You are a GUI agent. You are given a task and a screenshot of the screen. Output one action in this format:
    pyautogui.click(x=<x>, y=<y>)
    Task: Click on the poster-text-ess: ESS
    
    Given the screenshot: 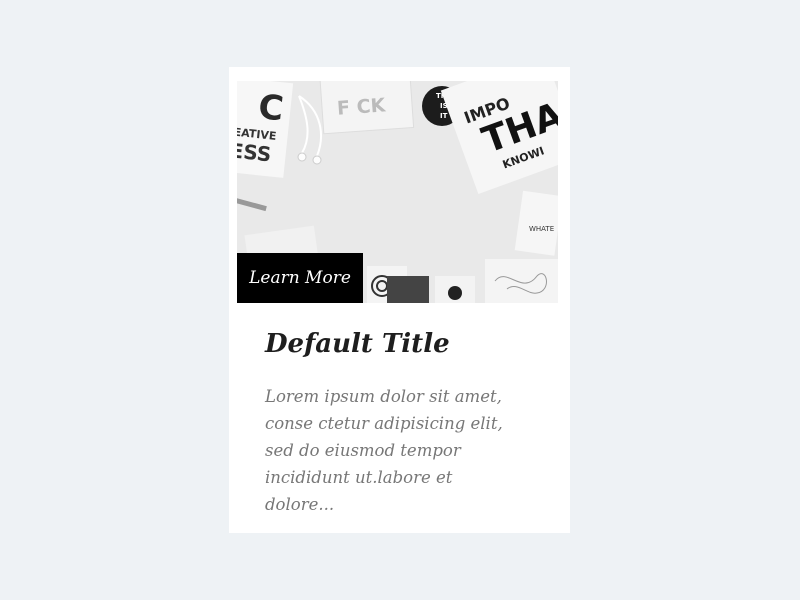 What is the action you would take?
    pyautogui.click(x=254, y=152)
    